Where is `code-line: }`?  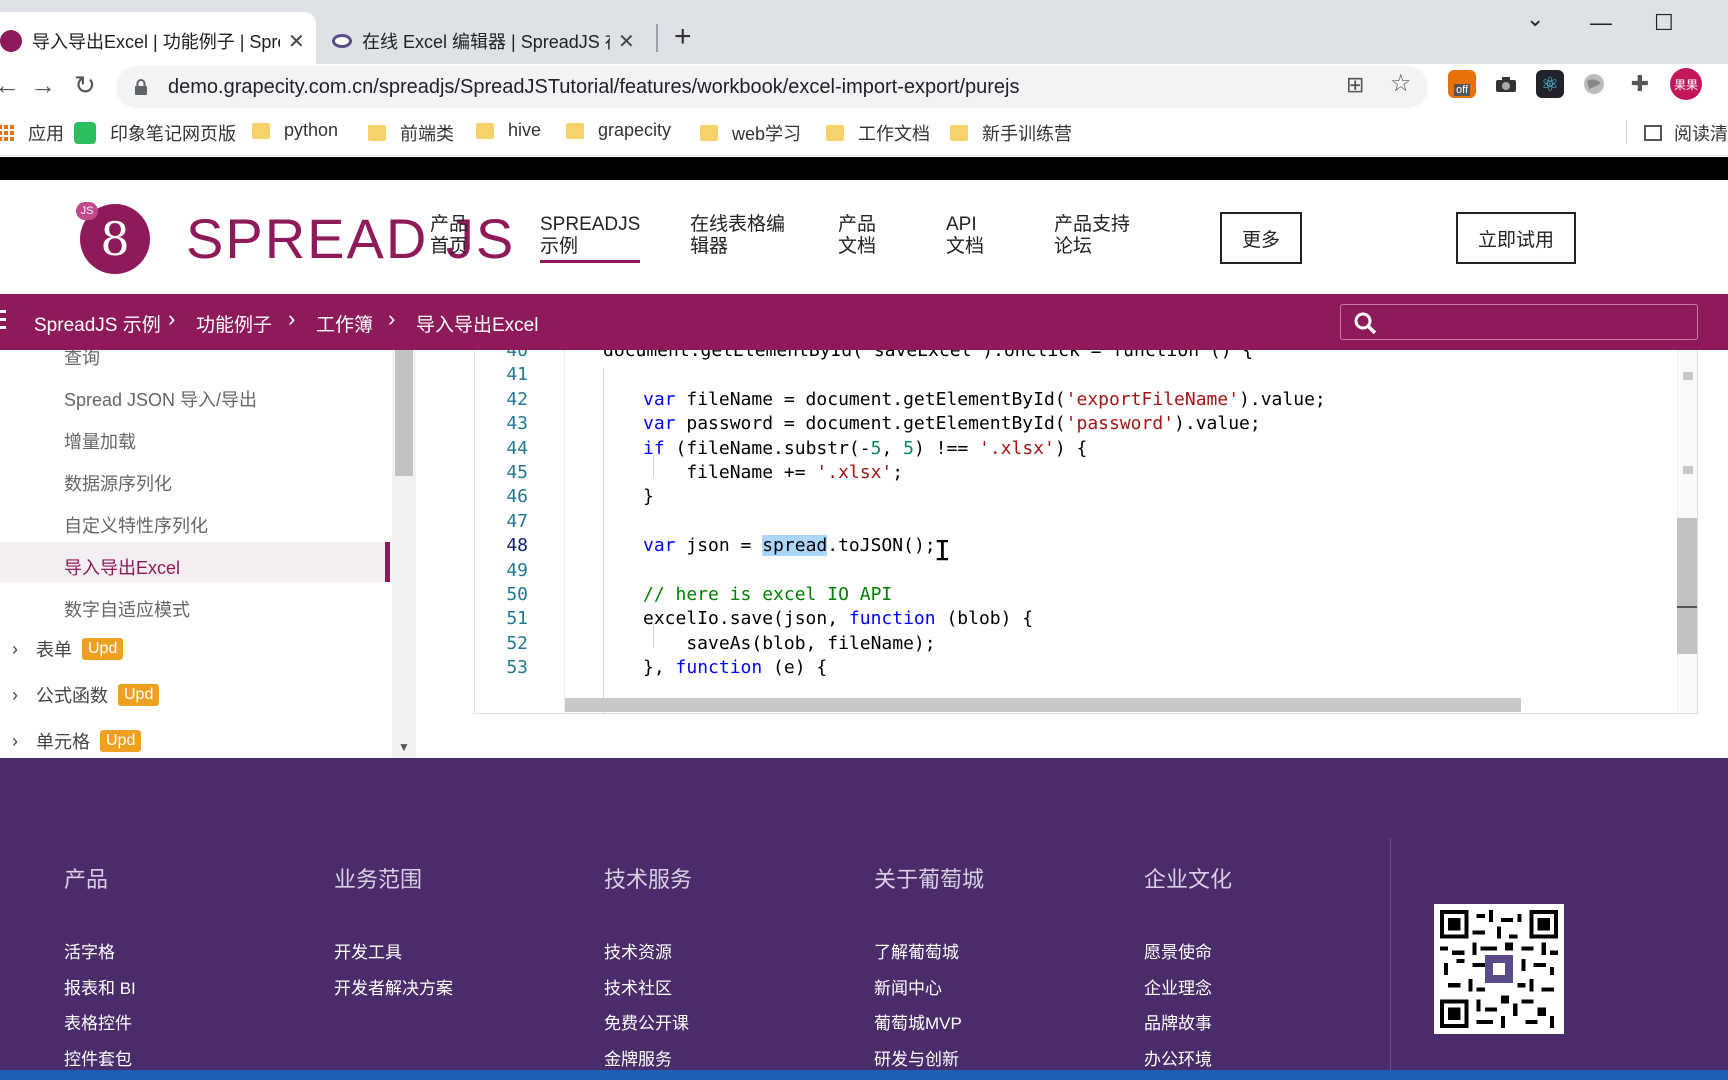 code-line: } is located at coordinates (648, 496).